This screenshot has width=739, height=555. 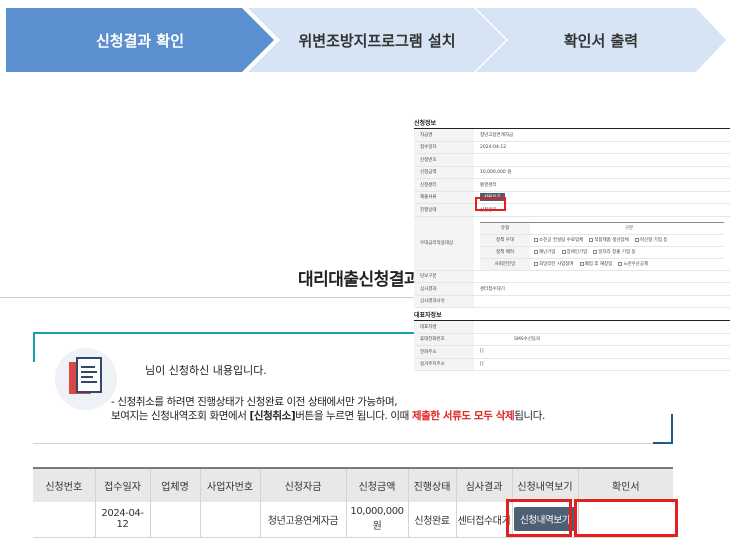 What do you see at coordinates (122, 484) in the screenshot?
I see `col-date: 접수일자` at bounding box center [122, 484].